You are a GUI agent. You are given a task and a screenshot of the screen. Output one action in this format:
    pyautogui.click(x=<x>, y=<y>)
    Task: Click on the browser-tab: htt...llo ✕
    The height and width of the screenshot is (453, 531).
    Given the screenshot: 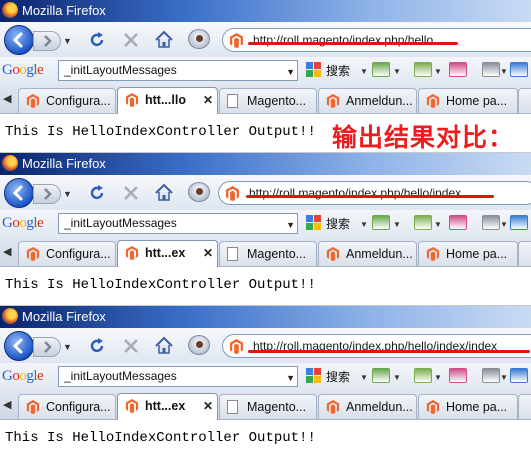 What is the action you would take?
    pyautogui.click(x=167, y=100)
    